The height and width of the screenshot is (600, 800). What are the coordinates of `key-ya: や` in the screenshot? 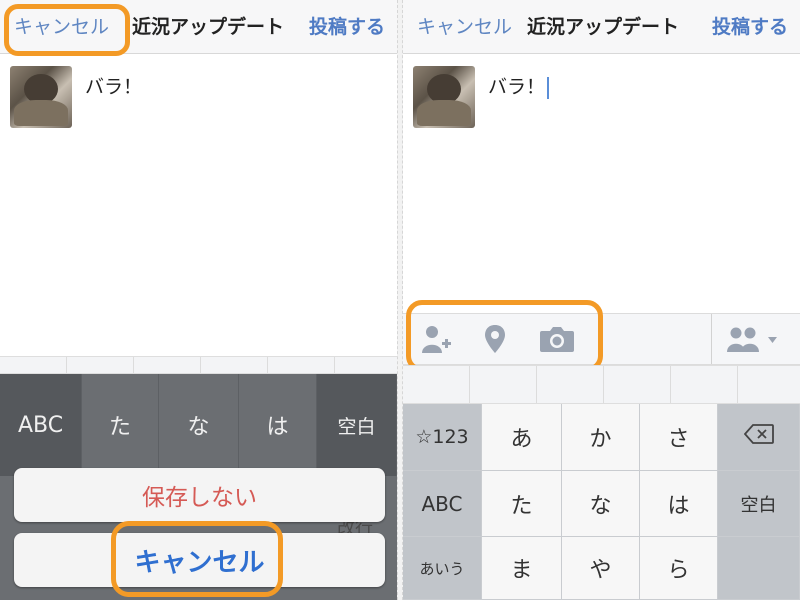 It's located at (601, 568).